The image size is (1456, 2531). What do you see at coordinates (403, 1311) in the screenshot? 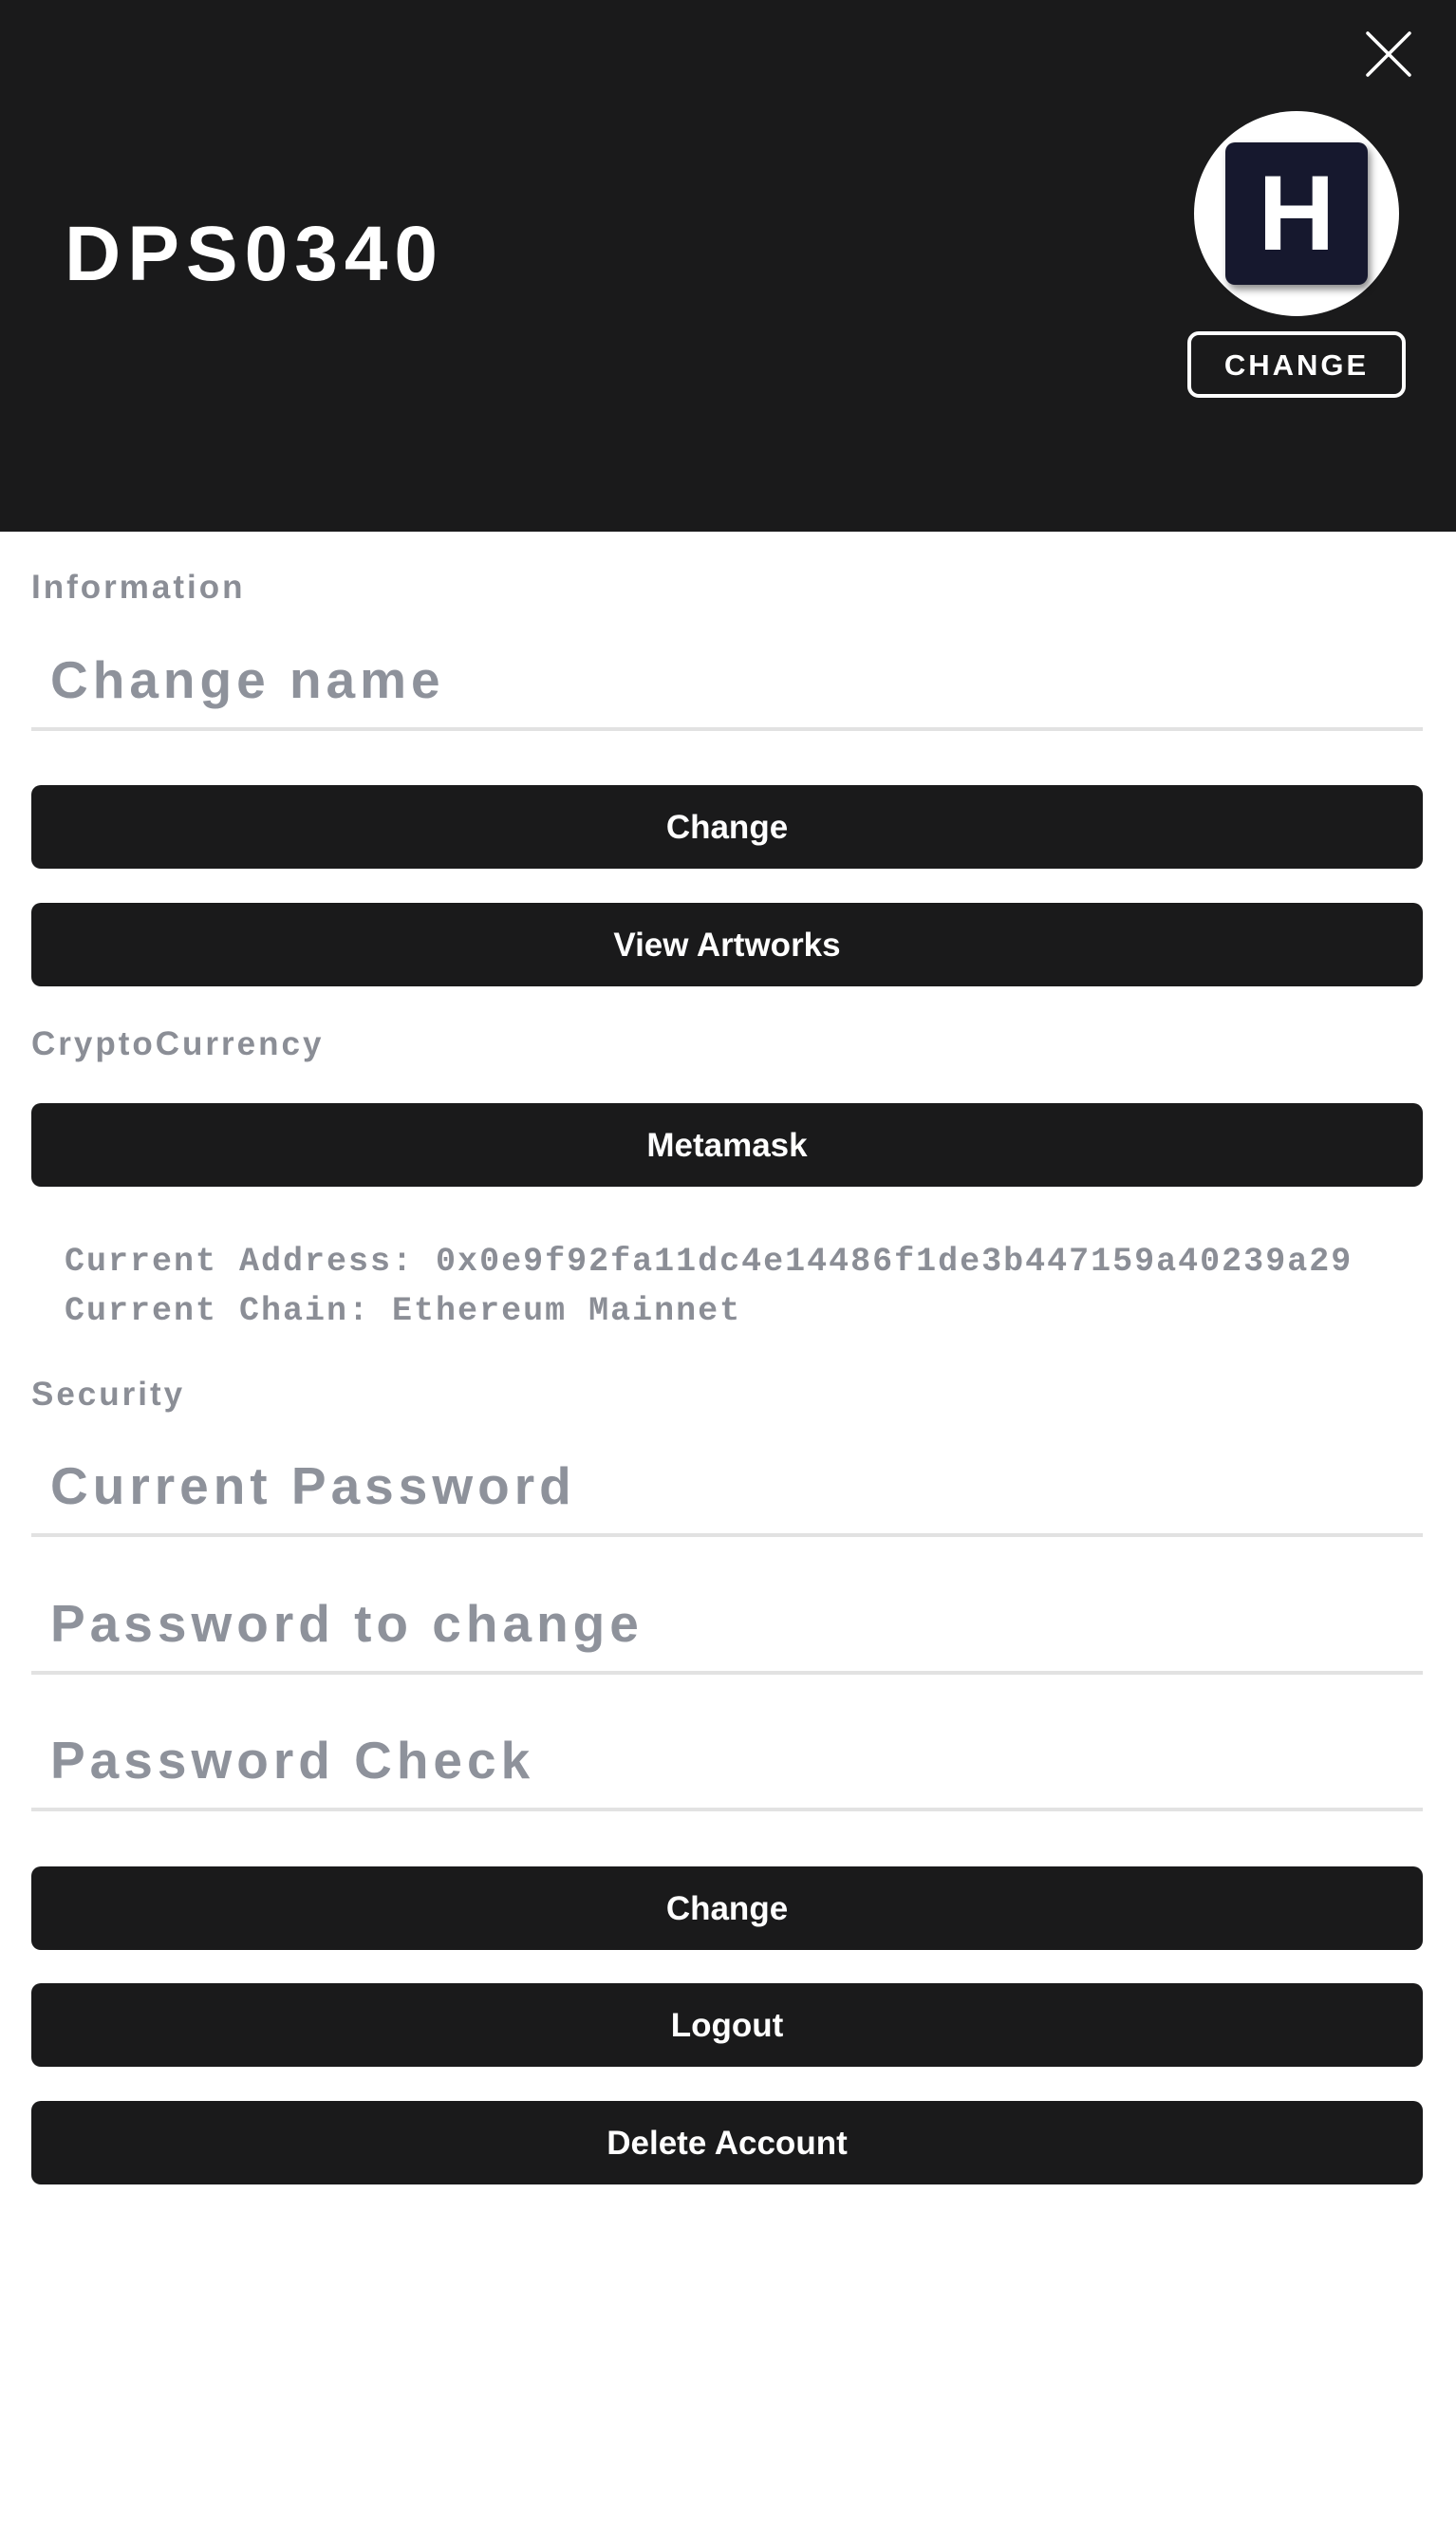
I see `current-chain-text: Current Chain: Ethereum Mainnet` at bounding box center [403, 1311].